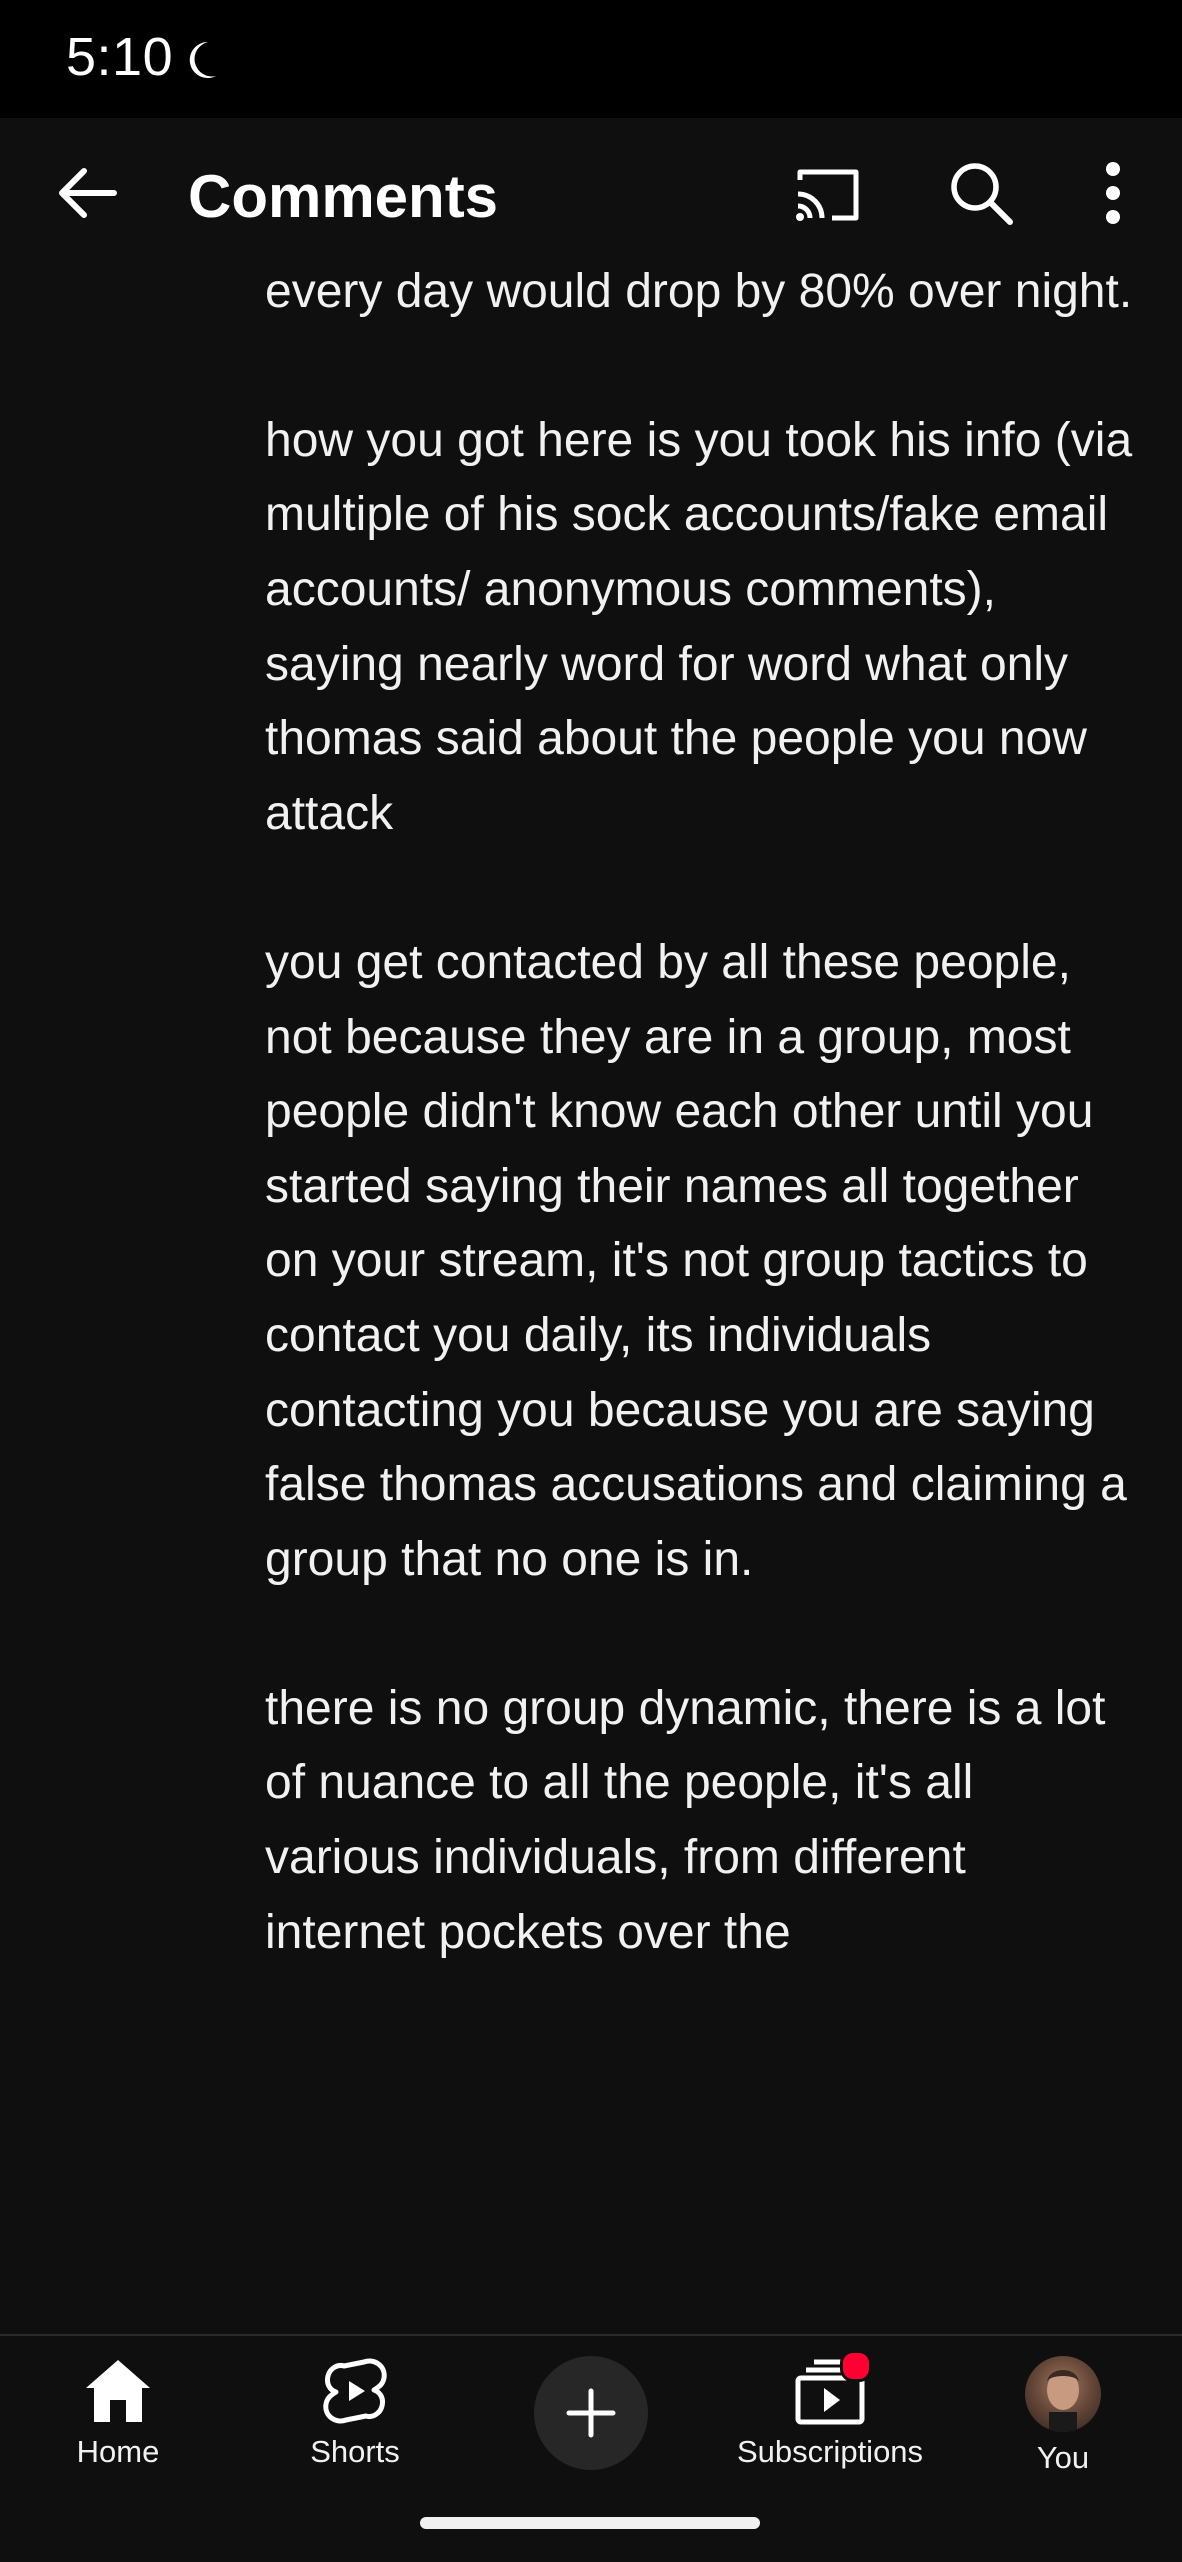  Describe the element at coordinates (591, 59) in the screenshot. I see `status-bar: 5:10` at that location.